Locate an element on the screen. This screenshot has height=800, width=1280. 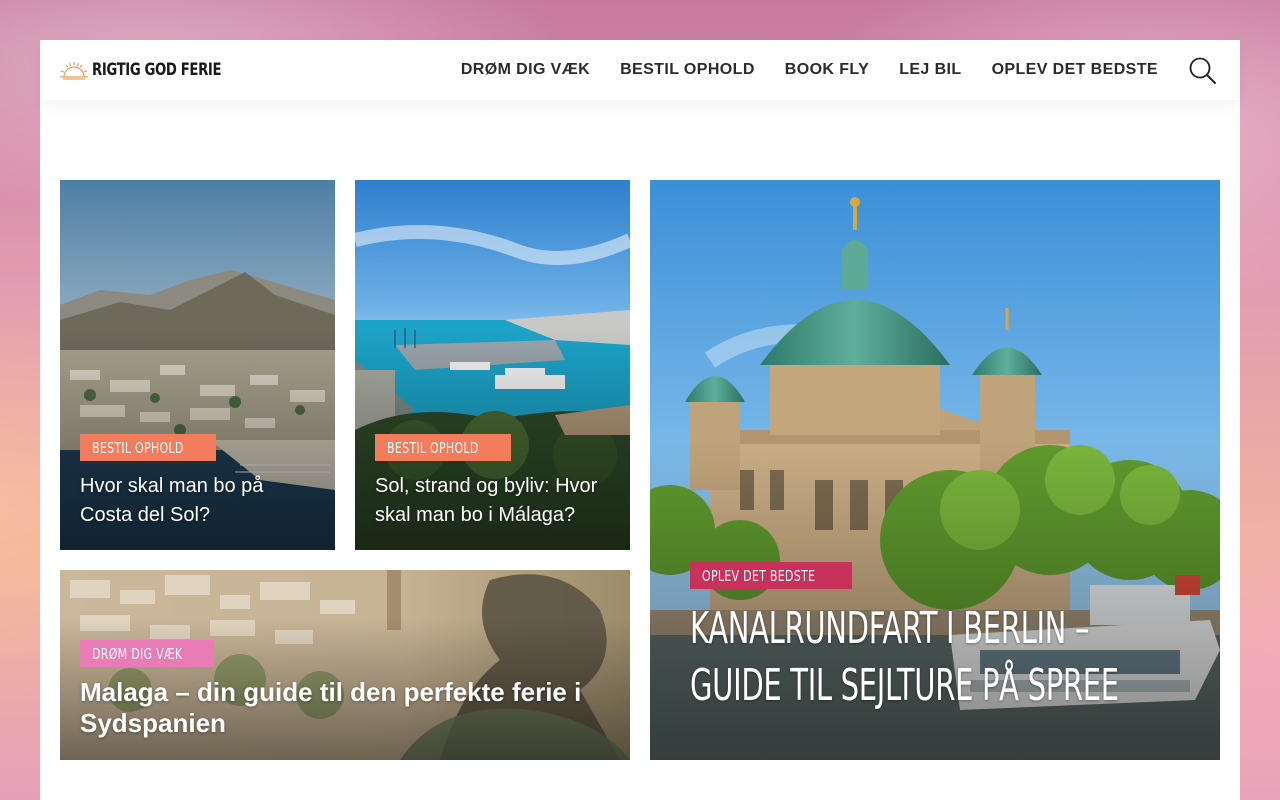
search-icon is located at coordinates (1202, 70).